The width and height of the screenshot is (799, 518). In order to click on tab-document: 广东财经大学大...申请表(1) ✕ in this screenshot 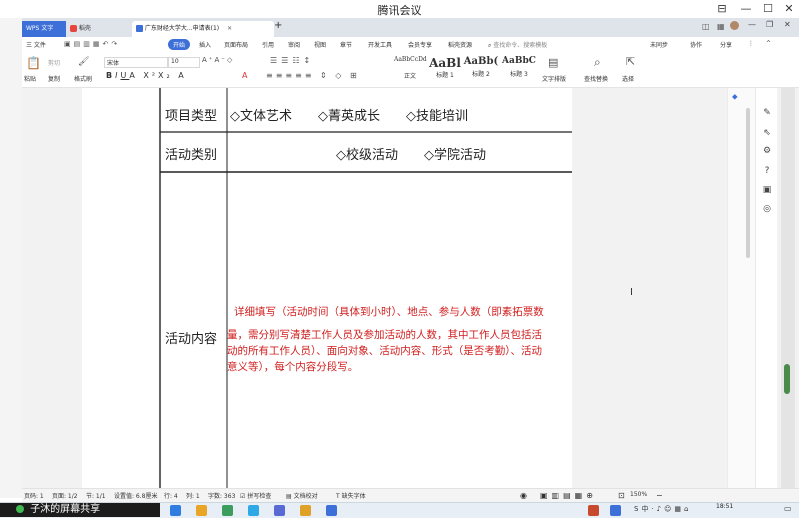, I will do `click(203, 29)`.